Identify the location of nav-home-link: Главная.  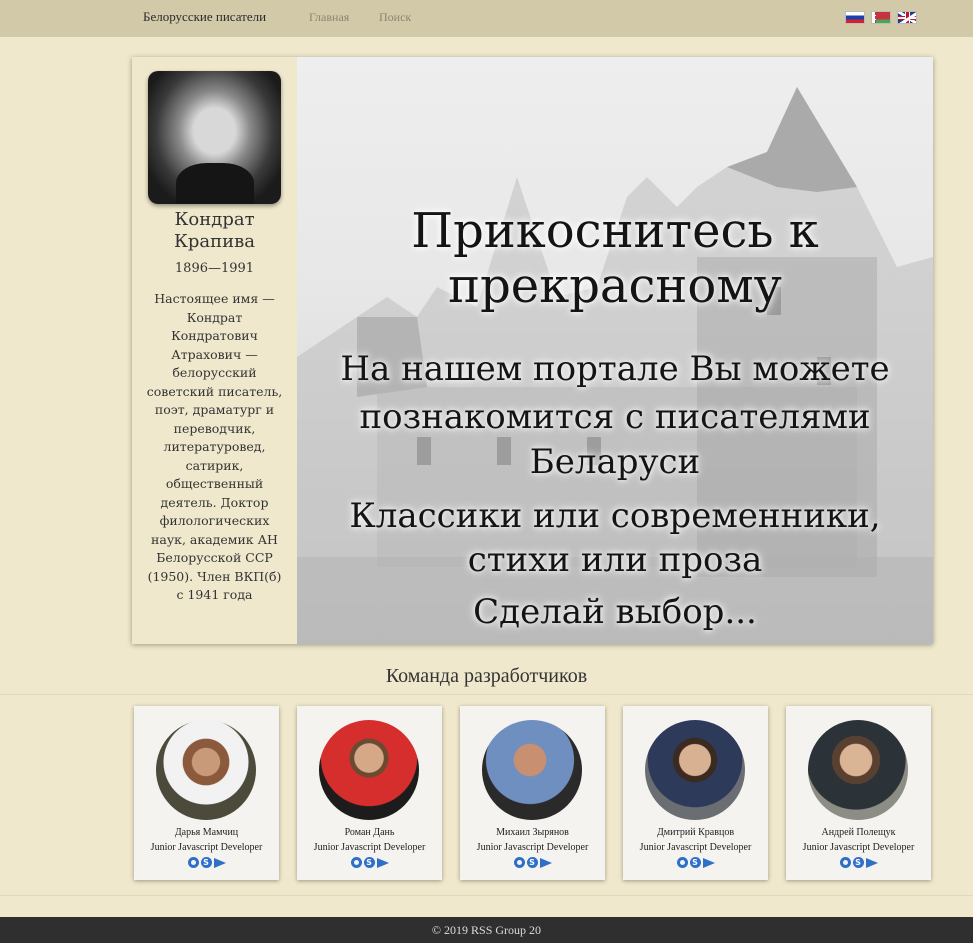
(329, 17).